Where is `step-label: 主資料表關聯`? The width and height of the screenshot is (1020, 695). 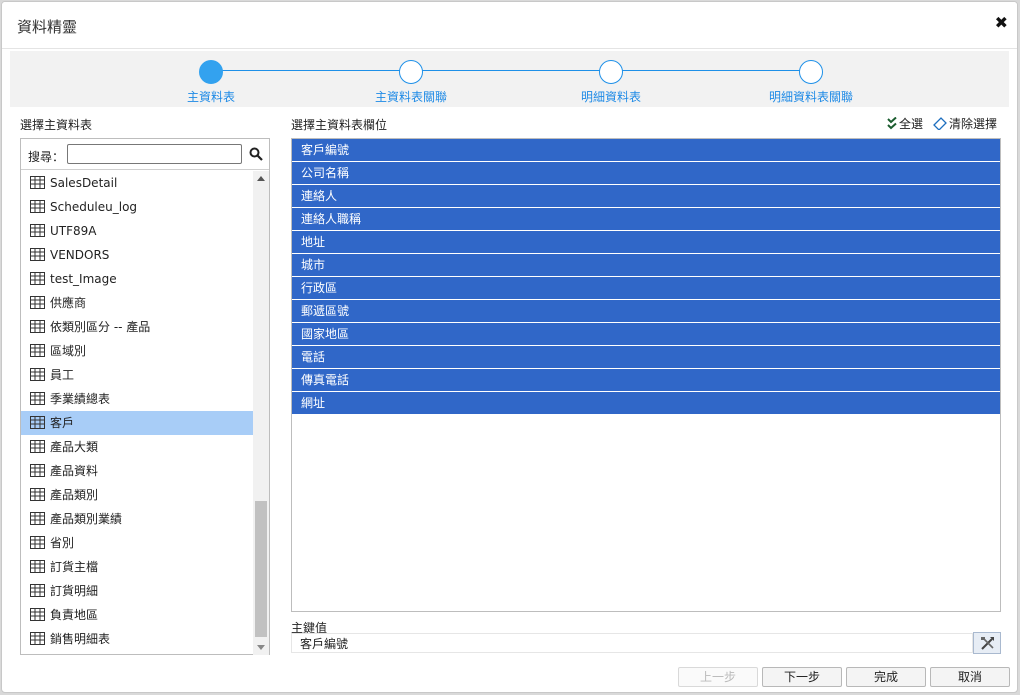 step-label: 主資料表關聯 is located at coordinates (410, 97).